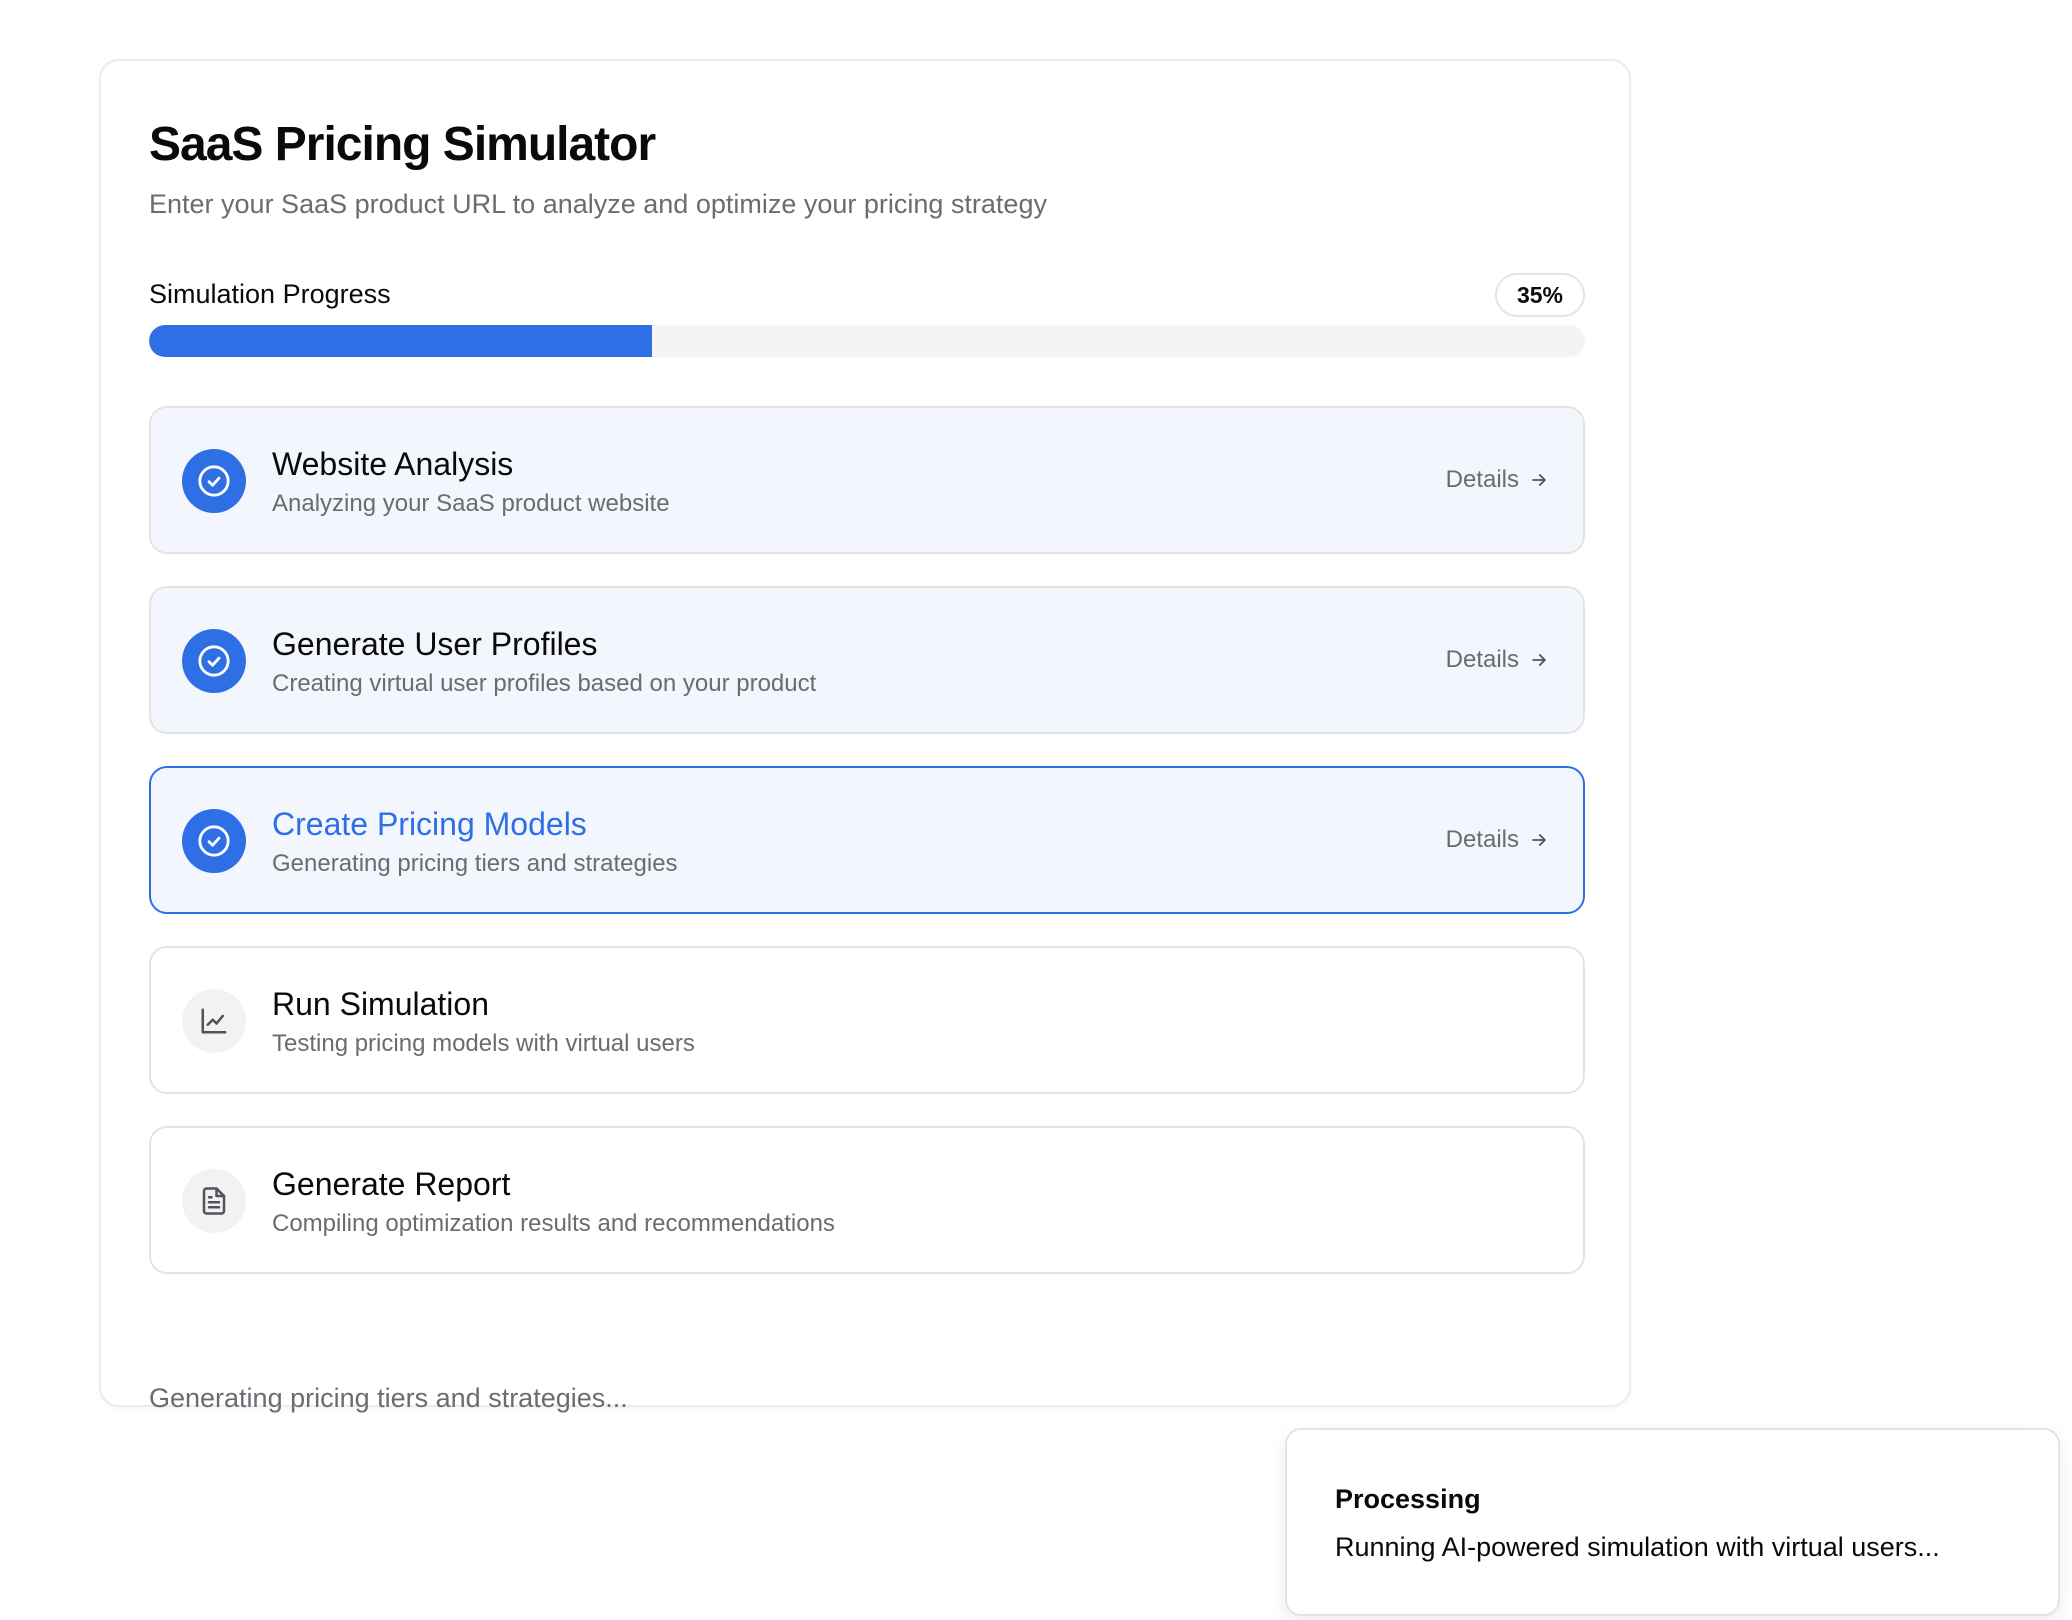 The width and height of the screenshot is (2072, 1620). What do you see at coordinates (475, 863) in the screenshot?
I see `step-description: Generating pricing tiers and strategies` at bounding box center [475, 863].